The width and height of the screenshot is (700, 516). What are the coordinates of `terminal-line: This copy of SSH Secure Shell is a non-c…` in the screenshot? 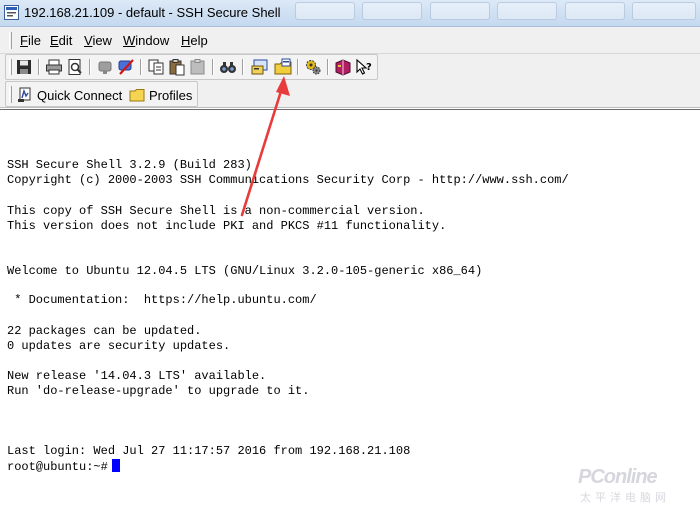 It's located at (216, 211).